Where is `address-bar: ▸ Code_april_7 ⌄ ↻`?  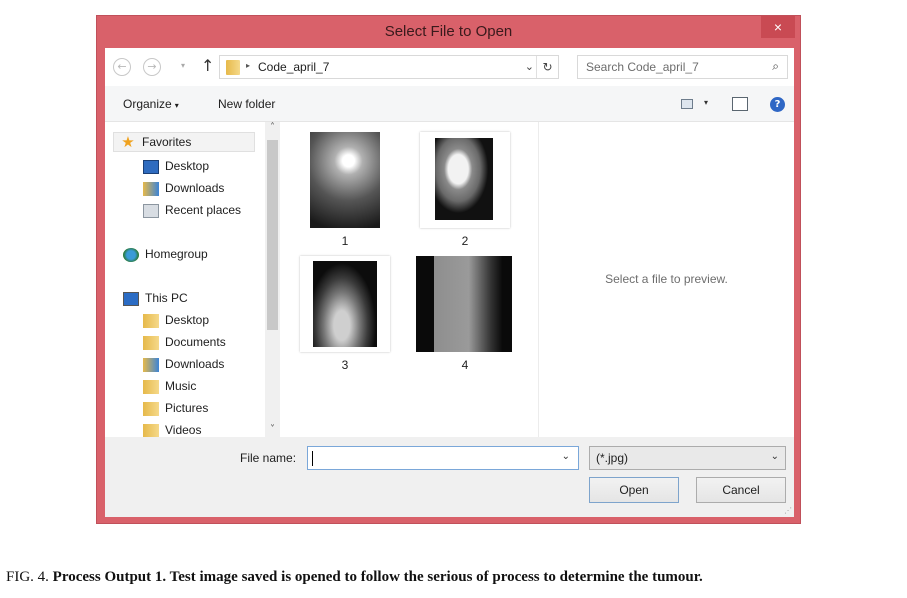 address-bar: ▸ Code_april_7 ⌄ ↻ is located at coordinates (389, 67).